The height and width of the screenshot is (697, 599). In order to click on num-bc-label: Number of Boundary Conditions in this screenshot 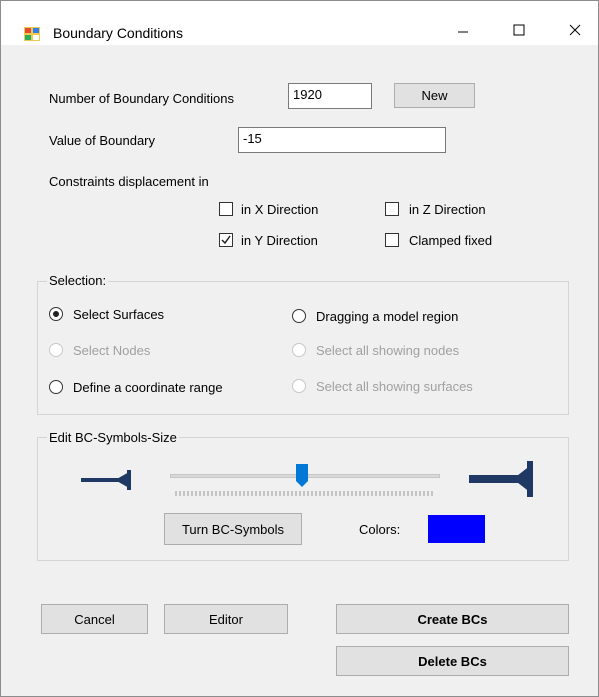, I will do `click(141, 98)`.